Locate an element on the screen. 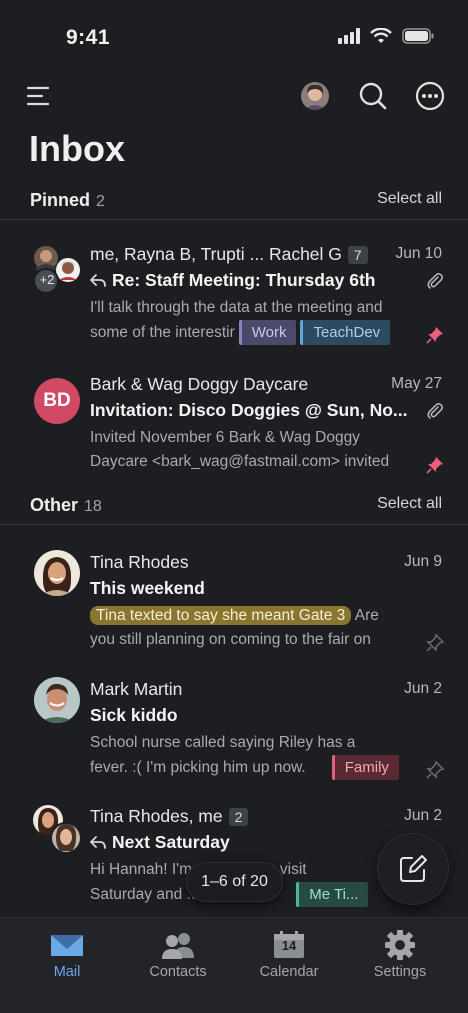 This screenshot has height=1013, width=468. section-count: 2 is located at coordinates (100, 201).